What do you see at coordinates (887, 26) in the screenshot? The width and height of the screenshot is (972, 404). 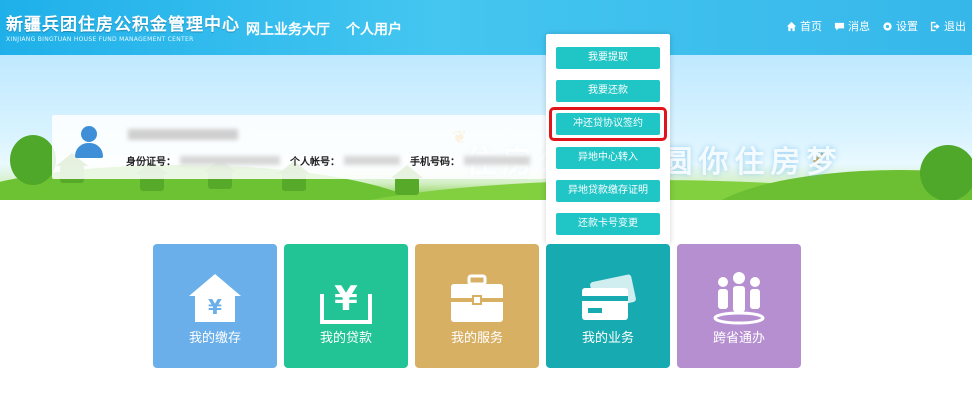 I see `gear-icon` at bounding box center [887, 26].